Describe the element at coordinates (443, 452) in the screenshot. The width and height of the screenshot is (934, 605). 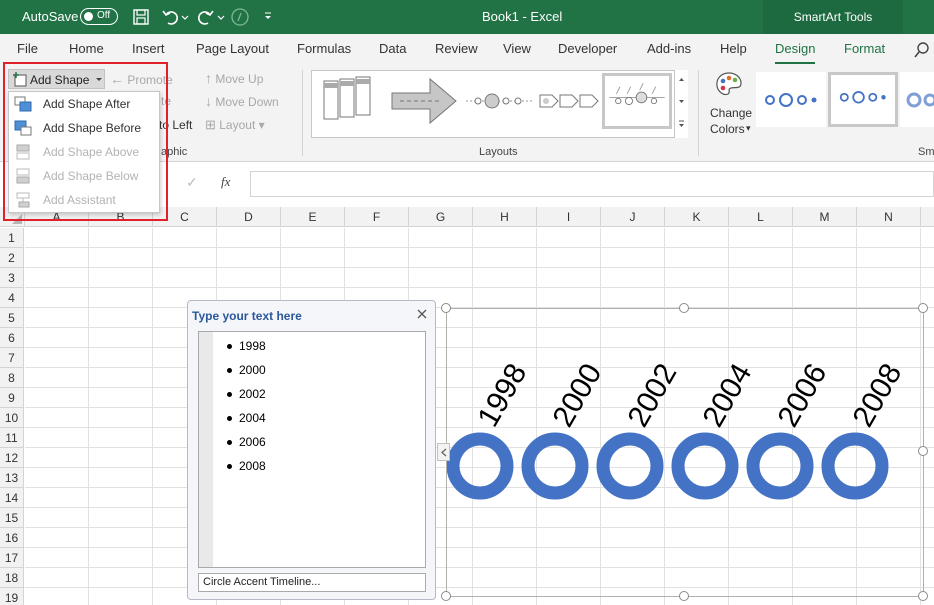
I see `text-pane-toggle` at that location.